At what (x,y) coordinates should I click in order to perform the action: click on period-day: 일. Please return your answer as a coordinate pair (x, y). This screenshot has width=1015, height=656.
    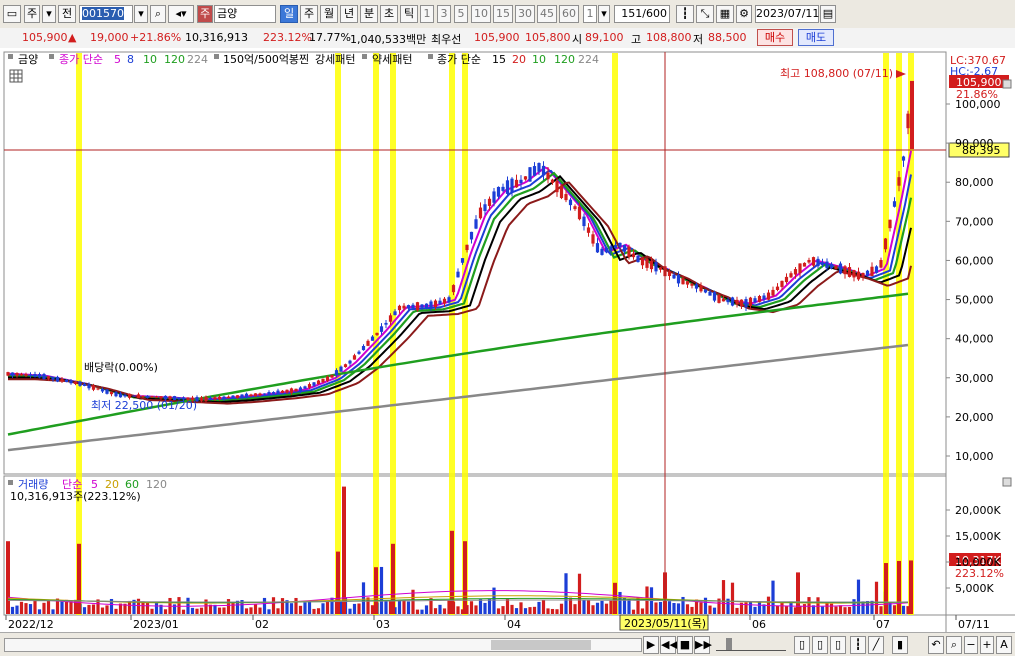
    Looking at the image, I should click on (289, 14).